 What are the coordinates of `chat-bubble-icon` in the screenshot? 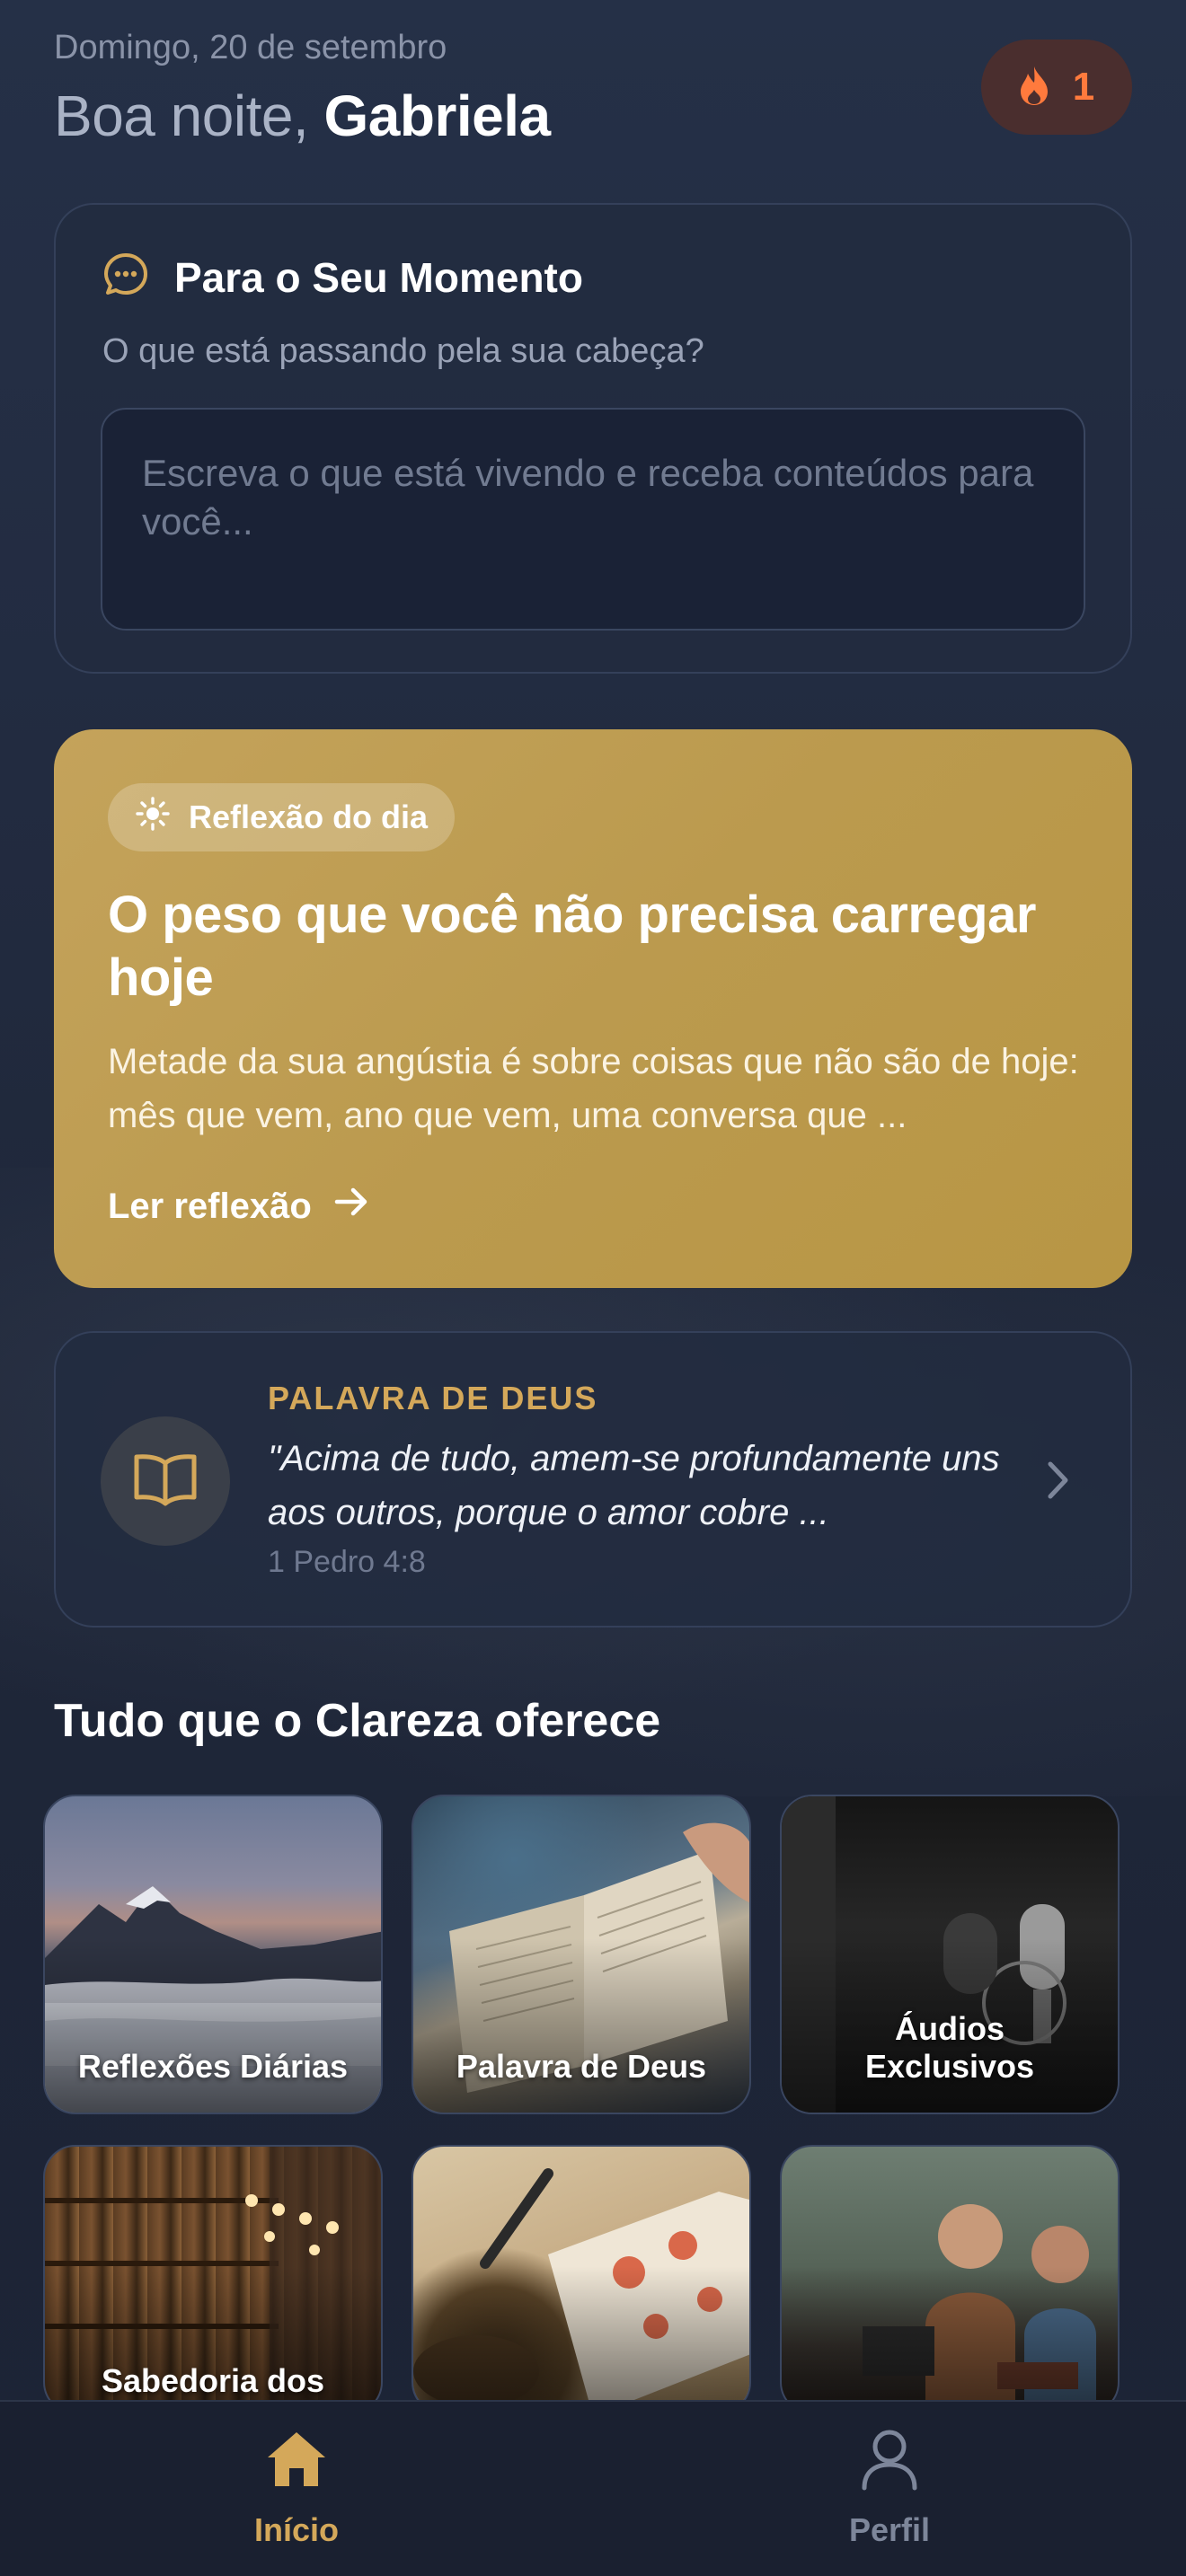 It's located at (125, 277).